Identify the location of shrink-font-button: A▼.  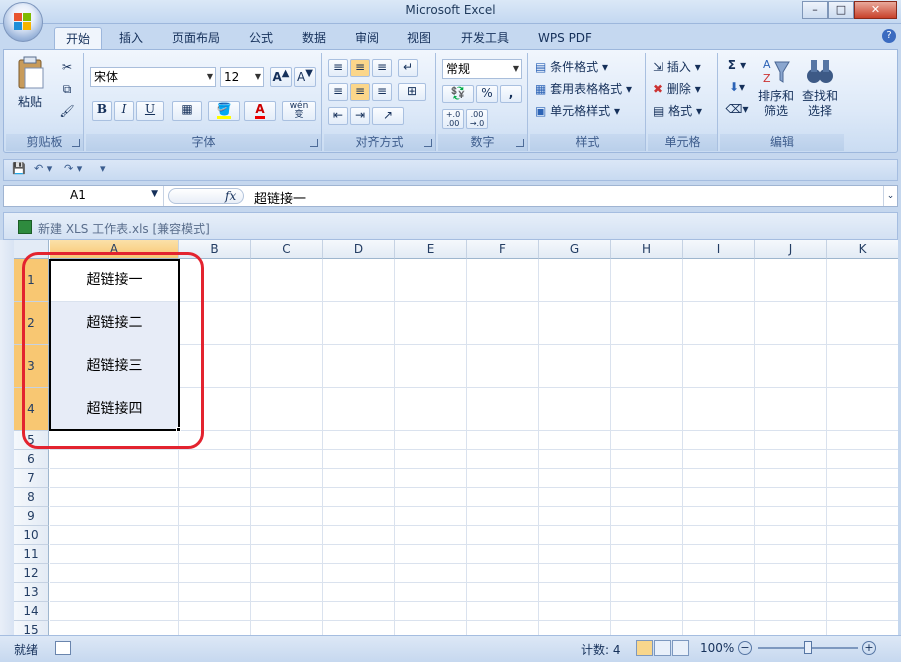
(305, 77).